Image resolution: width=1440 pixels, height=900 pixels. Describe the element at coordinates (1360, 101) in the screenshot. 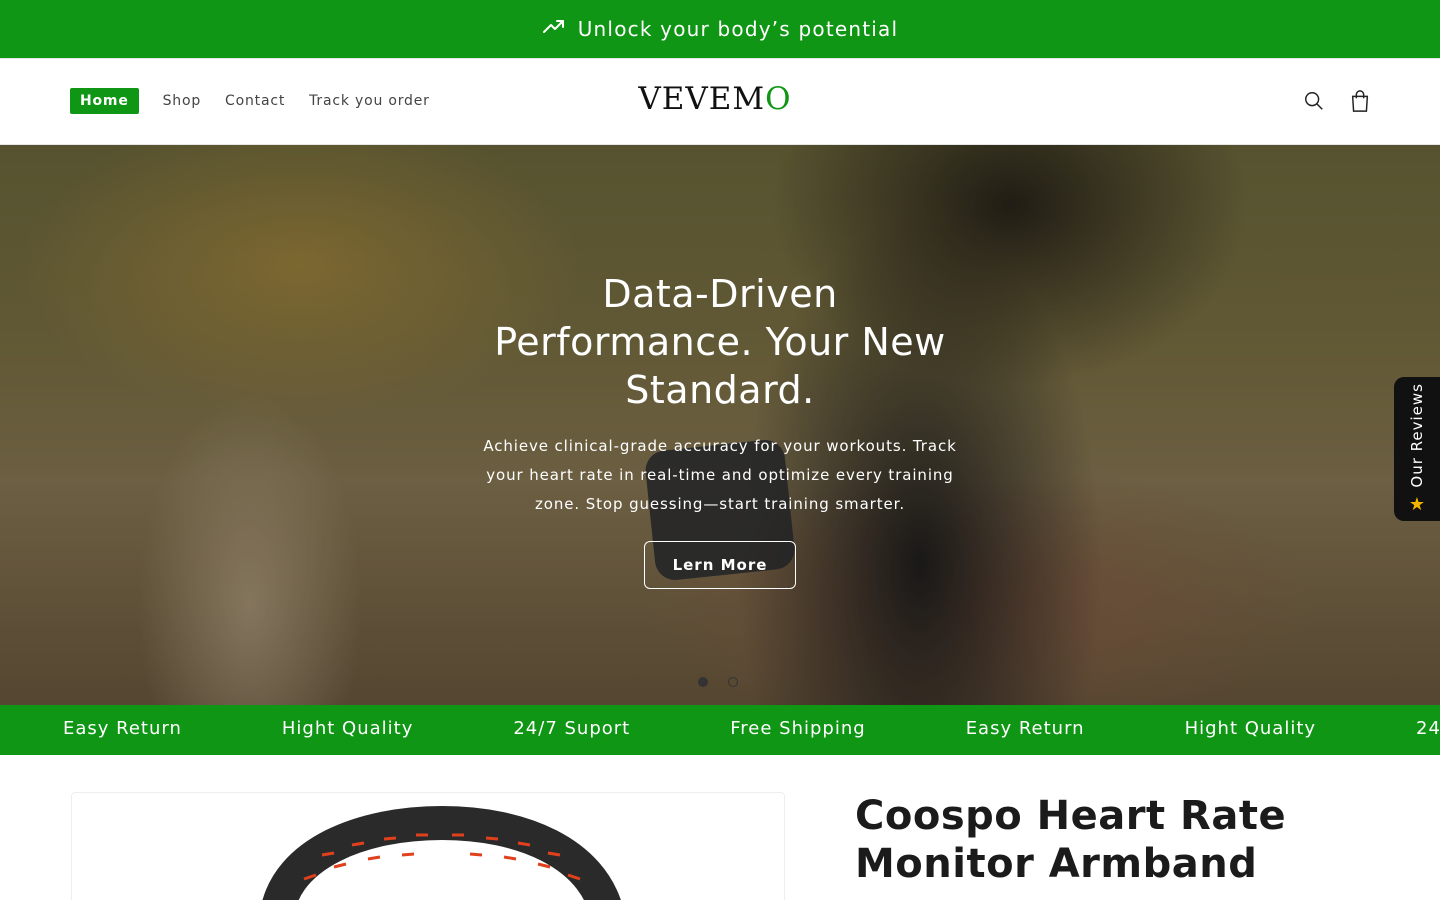

I see `cart-icon` at that location.